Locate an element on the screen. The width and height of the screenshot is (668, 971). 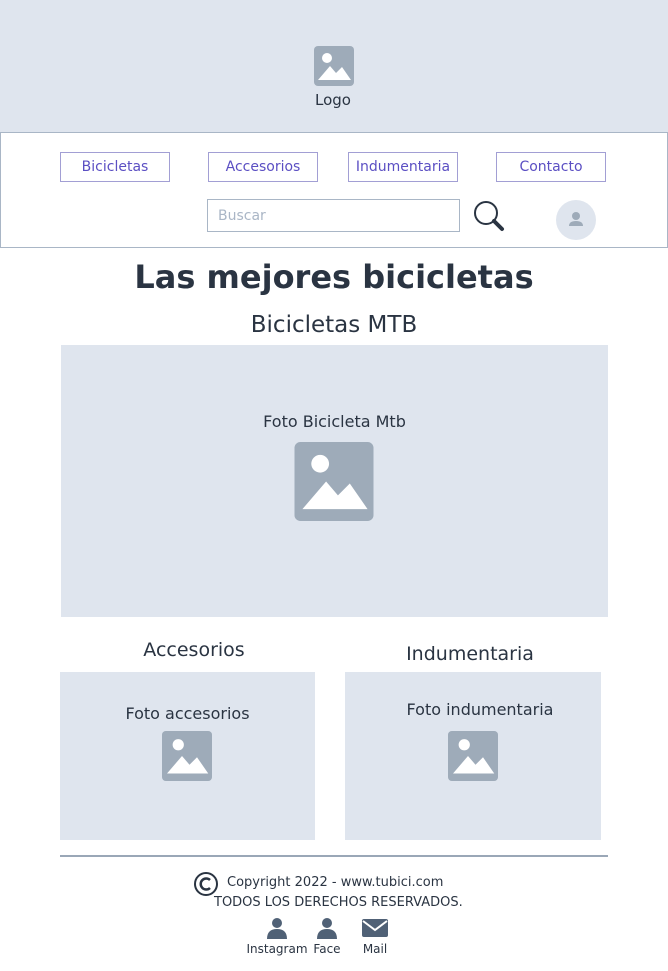
accesorios-section-title: Accesorios is located at coordinates (194, 650).